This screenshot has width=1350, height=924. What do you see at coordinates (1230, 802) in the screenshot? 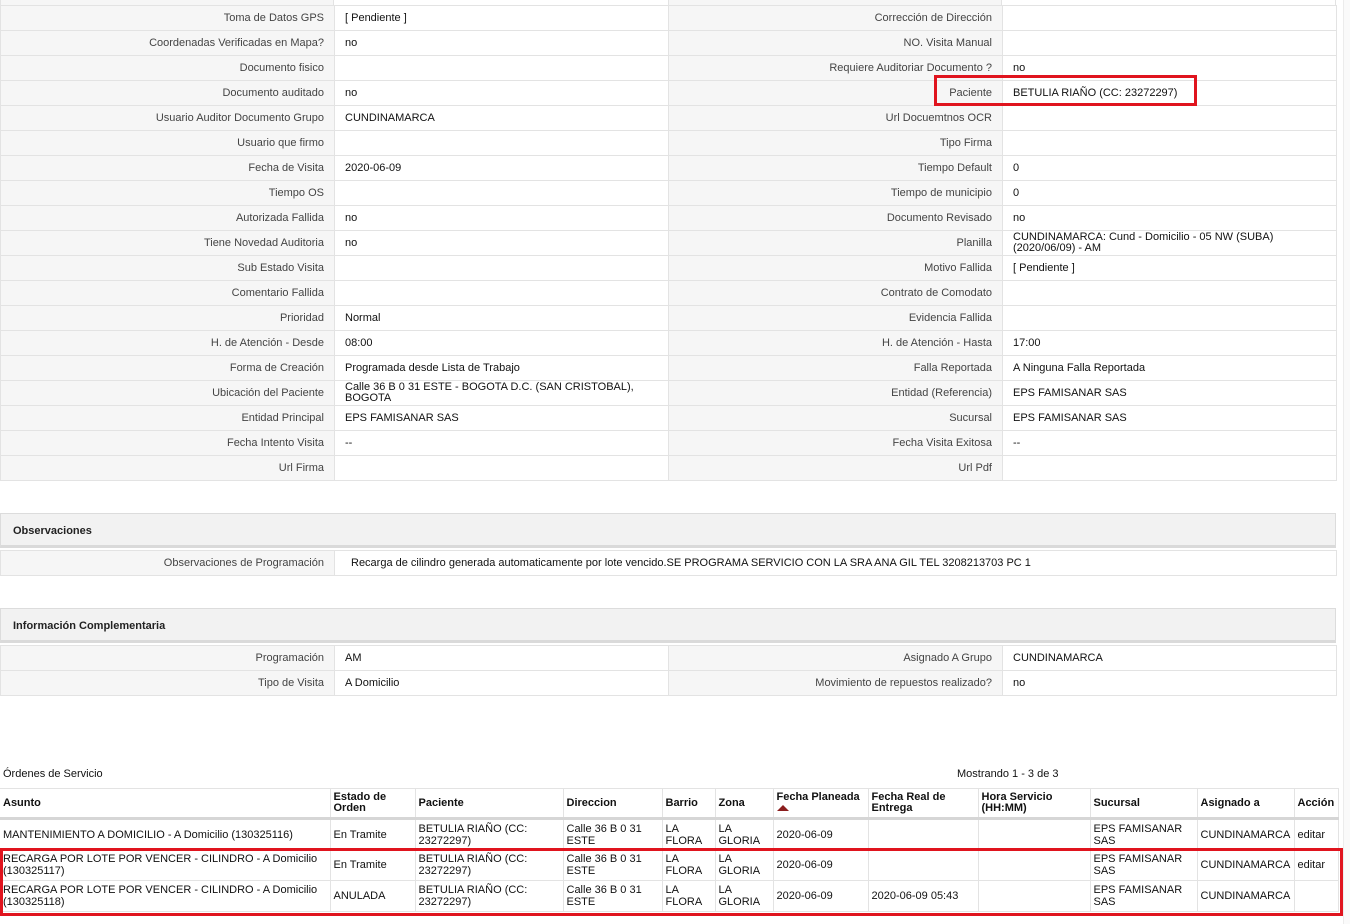
I see `column-header-label: Asignado a` at bounding box center [1230, 802].